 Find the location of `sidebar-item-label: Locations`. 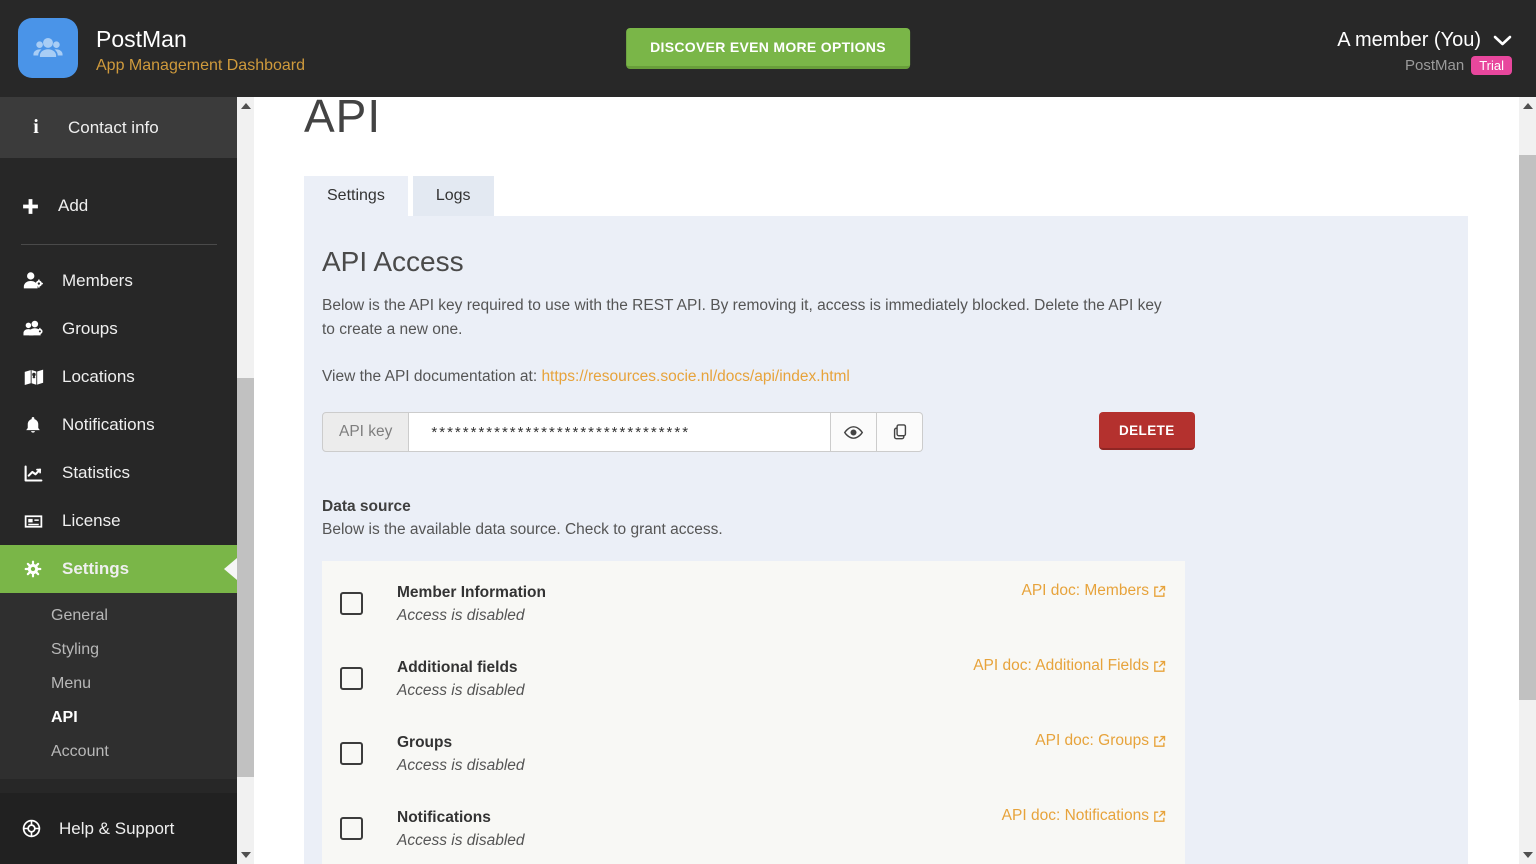

sidebar-item-label: Locations is located at coordinates (98, 376).